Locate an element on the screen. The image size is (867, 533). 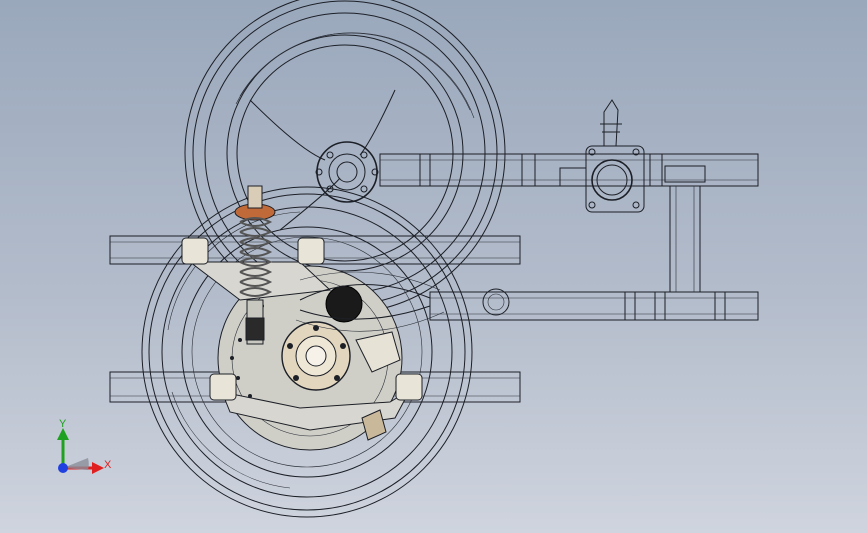
rail-bushing is located at coordinates (496, 302).